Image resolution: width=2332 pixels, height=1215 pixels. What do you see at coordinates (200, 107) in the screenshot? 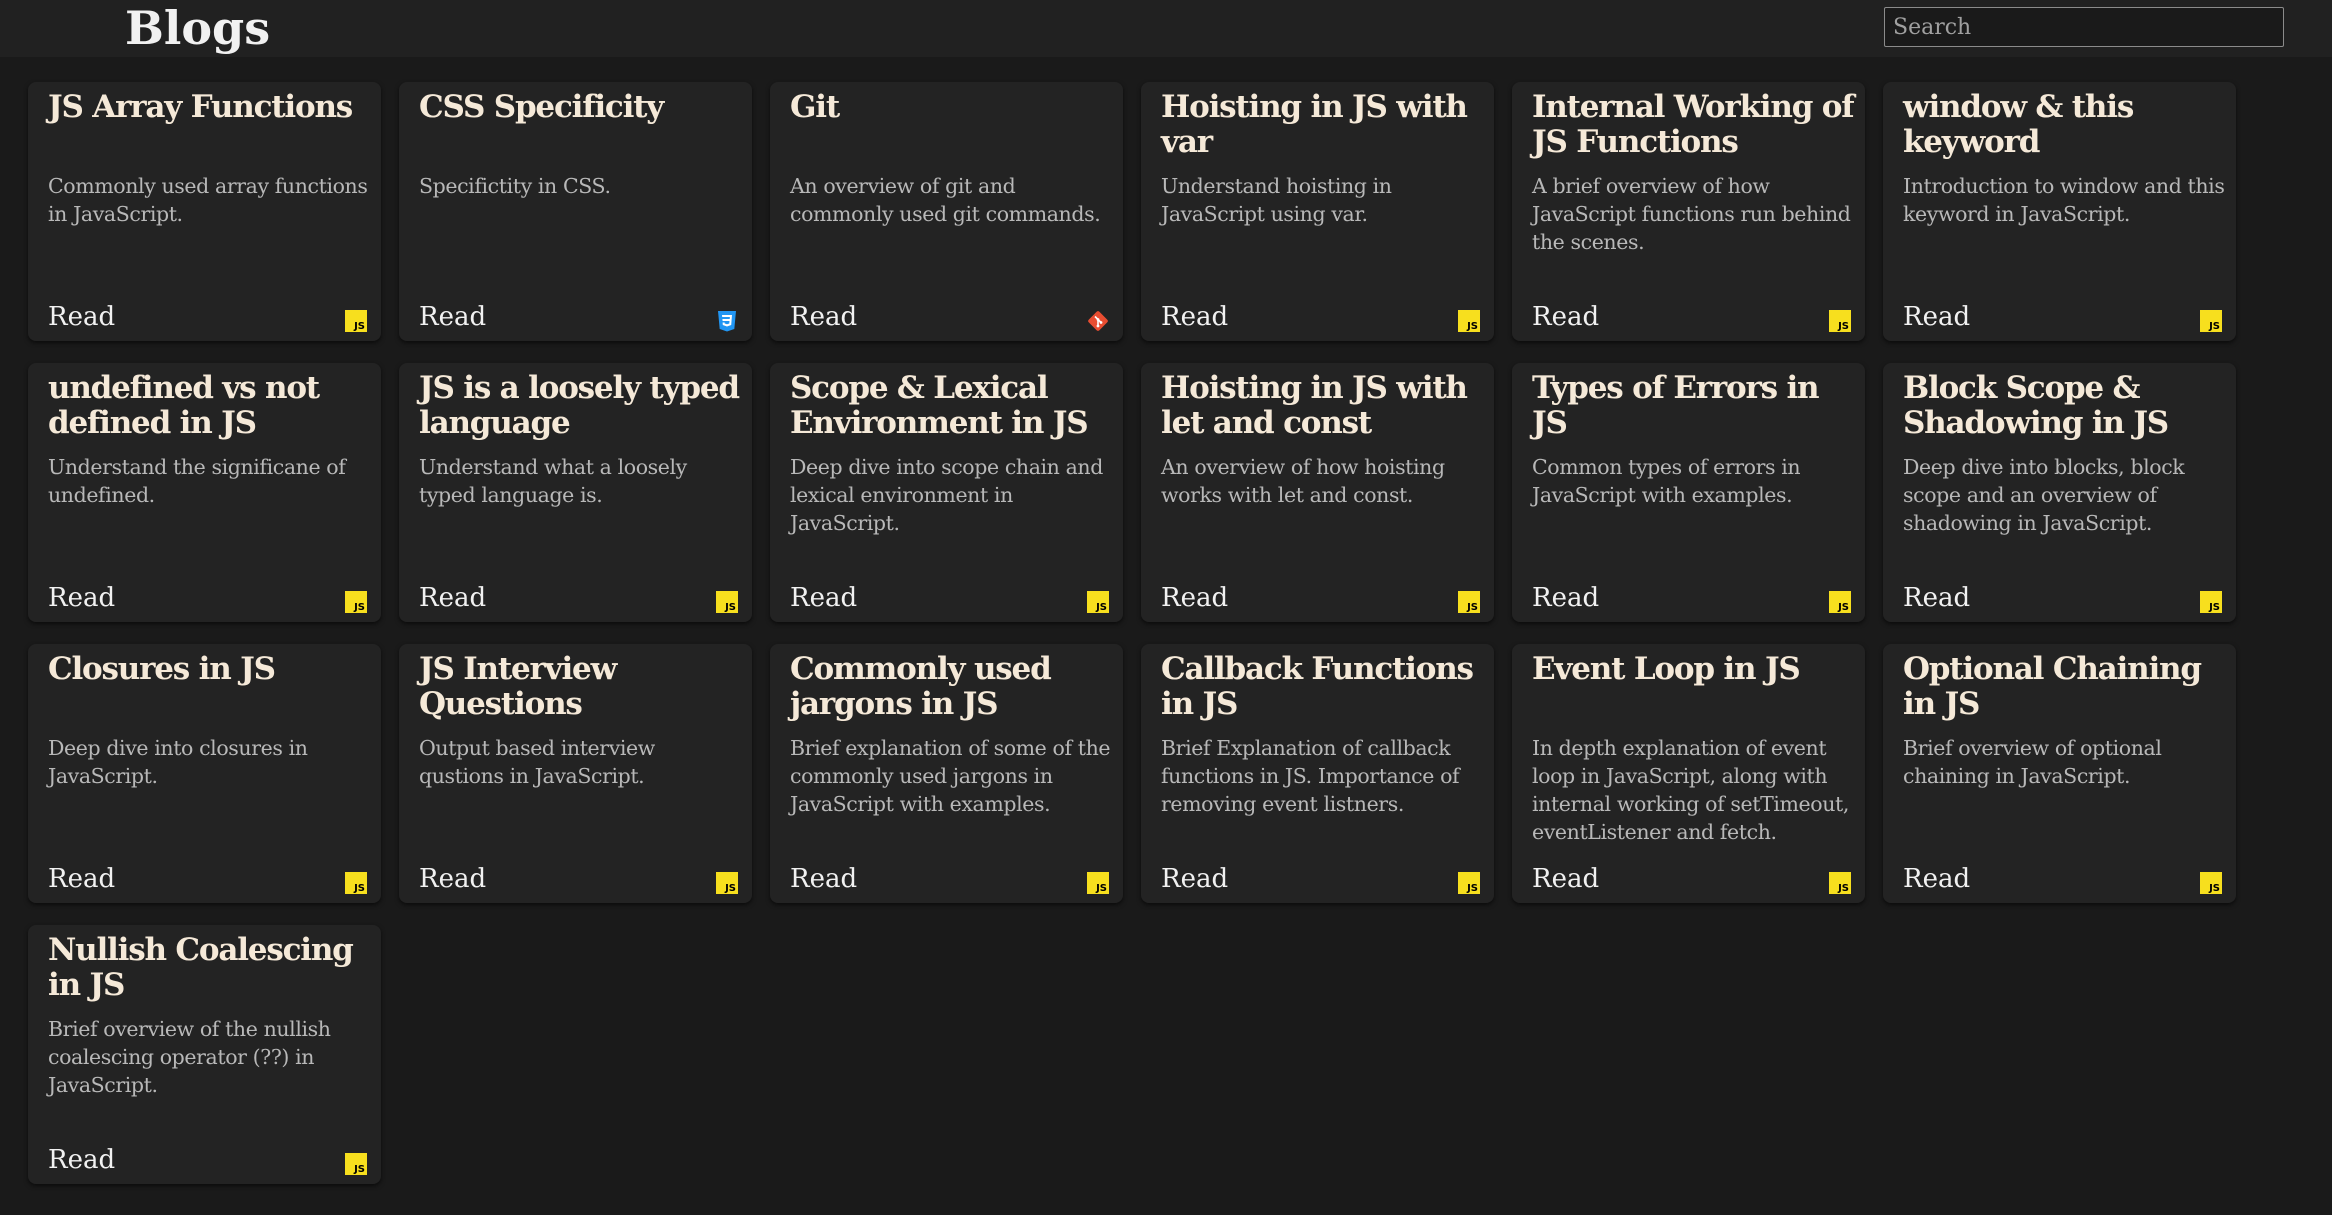
I see `blog-card-title: JS Array Functions` at bounding box center [200, 107].